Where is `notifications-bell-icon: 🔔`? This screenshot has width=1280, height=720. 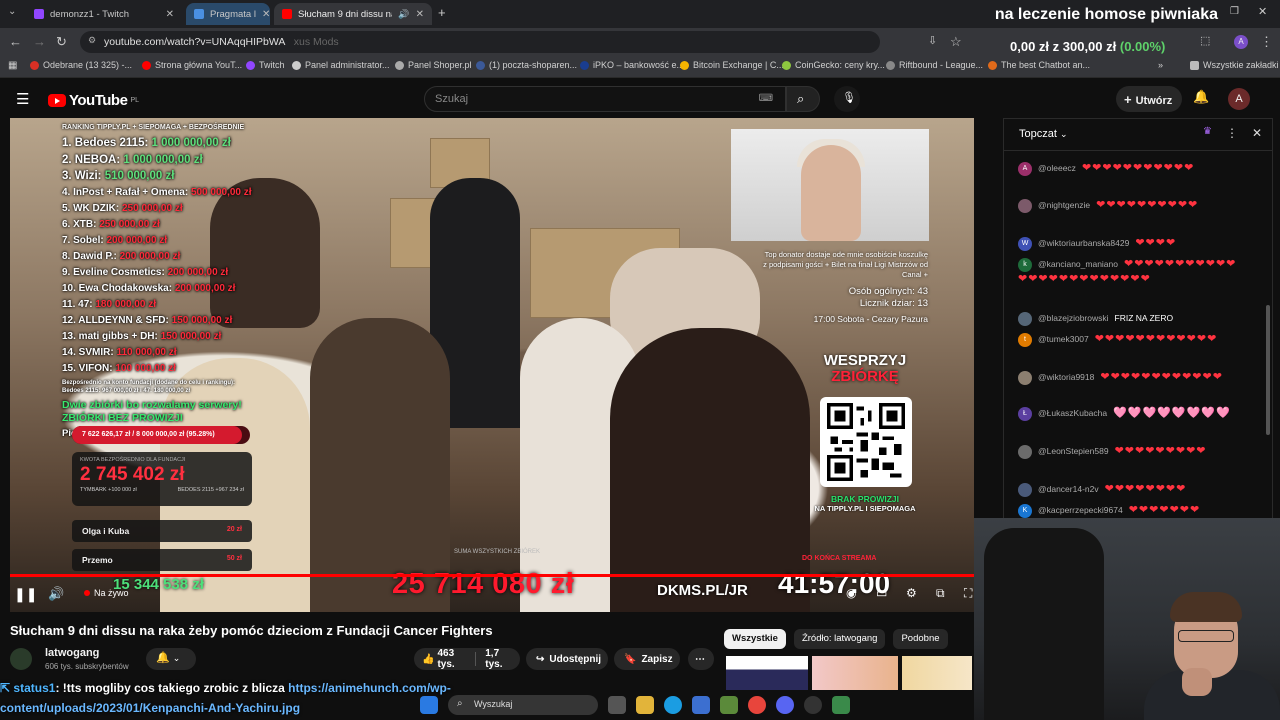 notifications-bell-icon: 🔔 is located at coordinates (1201, 97).